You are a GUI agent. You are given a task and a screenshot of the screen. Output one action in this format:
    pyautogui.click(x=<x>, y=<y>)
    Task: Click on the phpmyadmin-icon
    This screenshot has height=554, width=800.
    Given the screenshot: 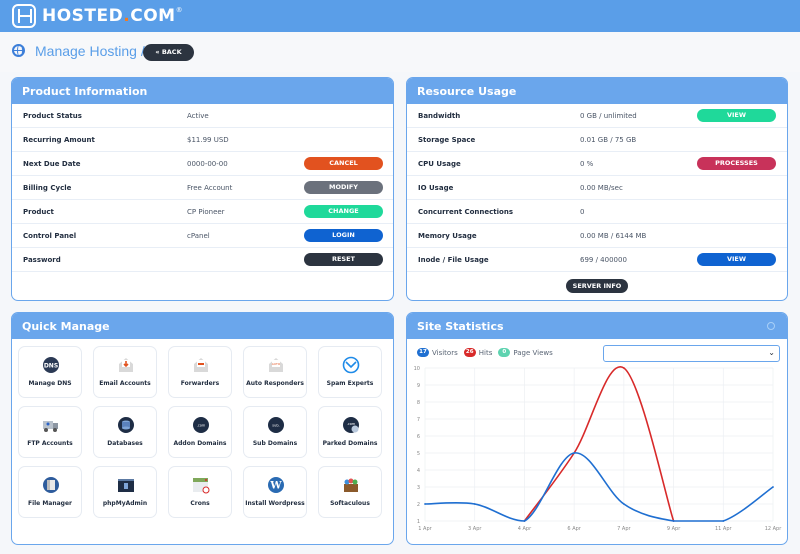 What is the action you would take?
    pyautogui.click(x=126, y=485)
    